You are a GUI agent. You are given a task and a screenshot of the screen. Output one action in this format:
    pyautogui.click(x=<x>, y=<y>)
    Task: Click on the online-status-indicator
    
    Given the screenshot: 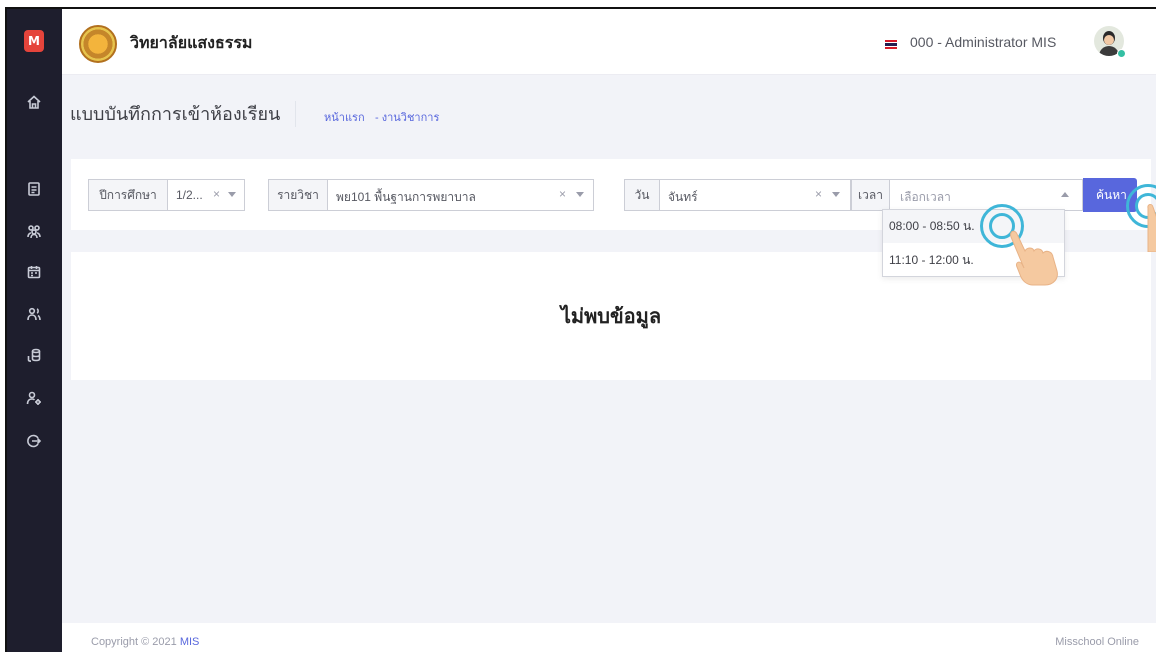 What is the action you would take?
    pyautogui.click(x=1121, y=53)
    